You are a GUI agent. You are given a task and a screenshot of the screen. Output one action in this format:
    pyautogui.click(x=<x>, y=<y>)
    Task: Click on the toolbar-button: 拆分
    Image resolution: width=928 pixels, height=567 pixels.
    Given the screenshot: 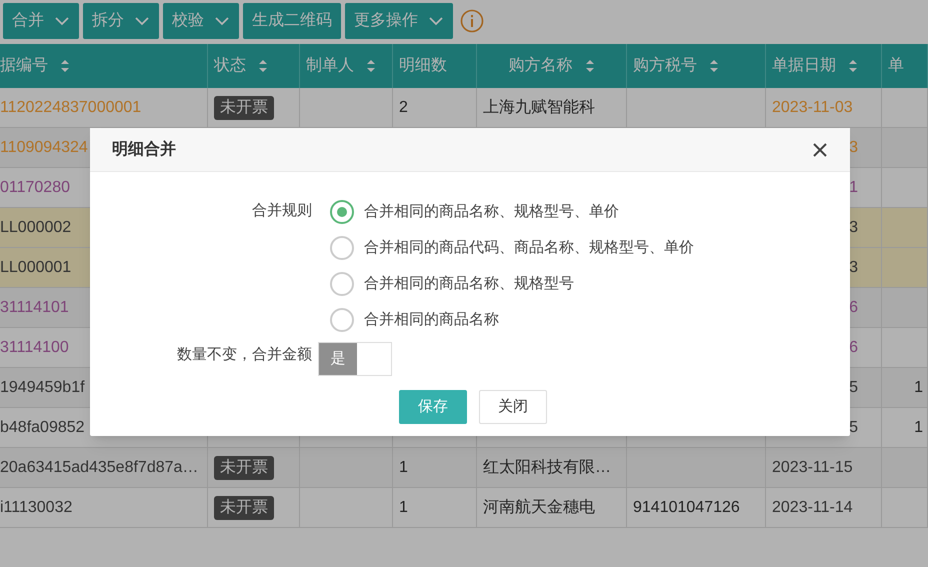 What is the action you would take?
    pyautogui.click(x=121, y=20)
    